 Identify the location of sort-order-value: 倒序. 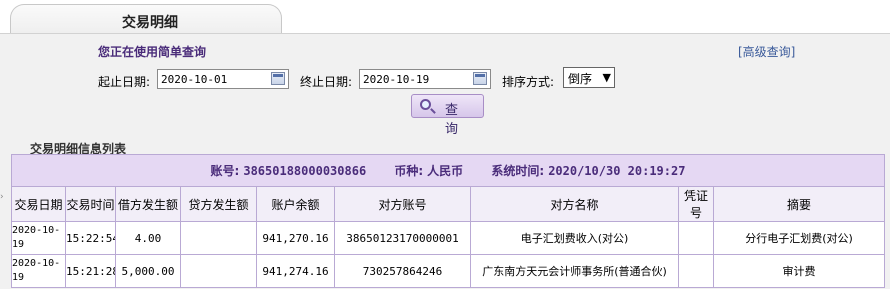
(580, 79).